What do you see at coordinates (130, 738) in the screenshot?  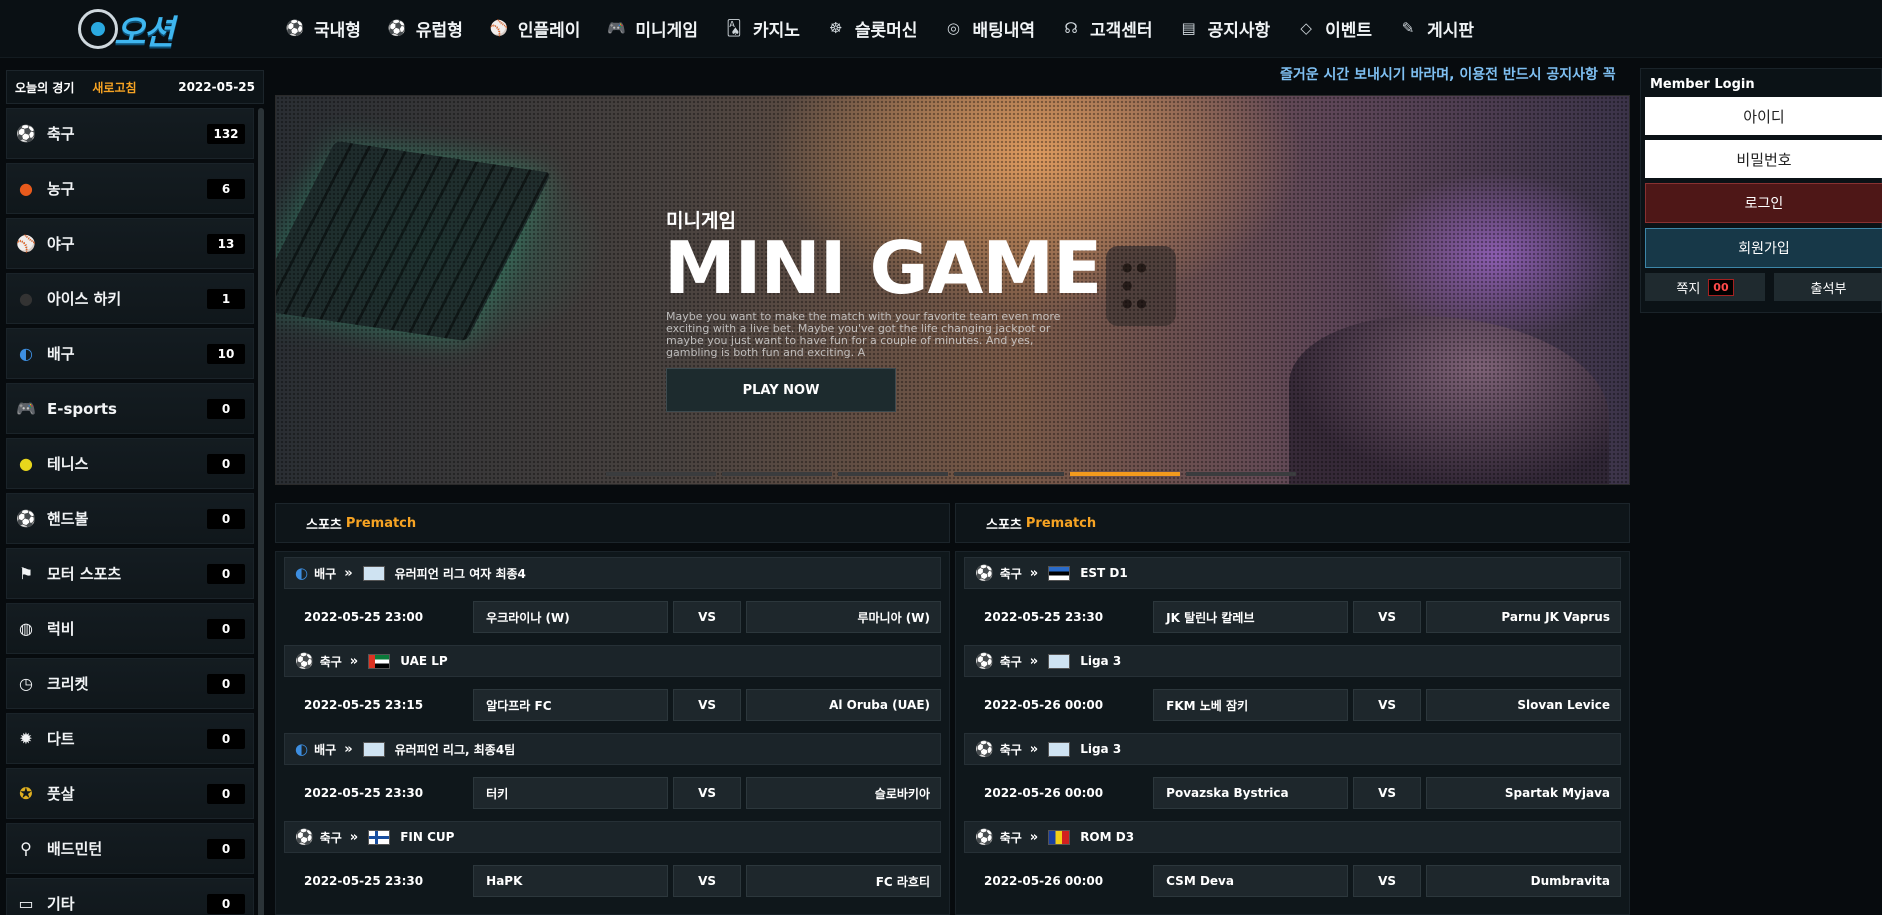 I see `sidebar-item-11: ✹ 다트 0` at bounding box center [130, 738].